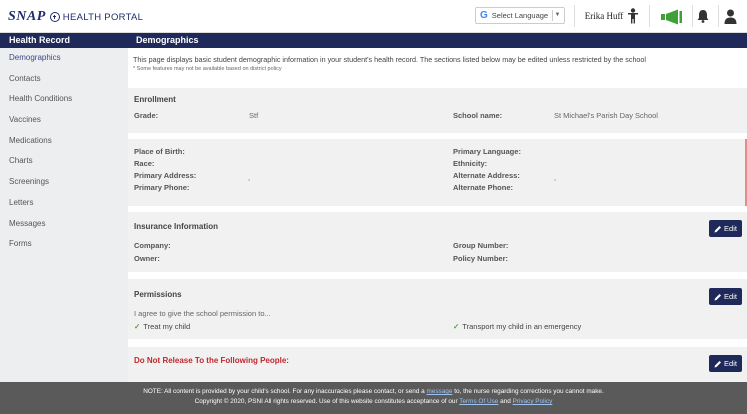 The height and width of the screenshot is (414, 747). Describe the element at coordinates (606, 115) in the screenshot. I see `school-name-value: St Michael's Parish Day School` at that location.